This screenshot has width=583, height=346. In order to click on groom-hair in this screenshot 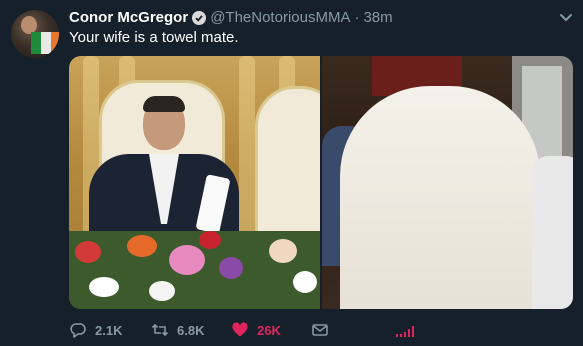, I will do `click(164, 104)`.